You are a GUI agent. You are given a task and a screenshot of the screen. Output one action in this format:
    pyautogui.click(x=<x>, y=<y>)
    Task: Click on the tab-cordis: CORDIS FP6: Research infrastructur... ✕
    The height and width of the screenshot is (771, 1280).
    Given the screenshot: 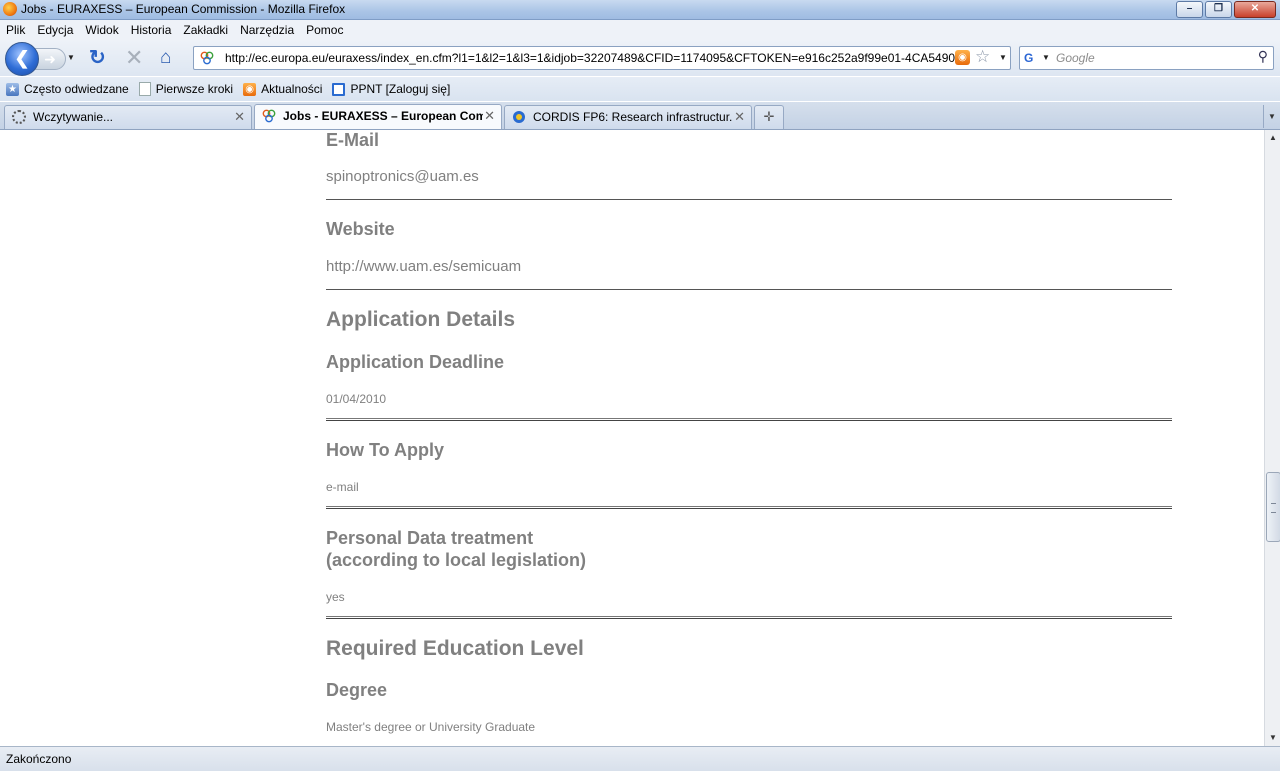 What is the action you would take?
    pyautogui.click(x=628, y=117)
    